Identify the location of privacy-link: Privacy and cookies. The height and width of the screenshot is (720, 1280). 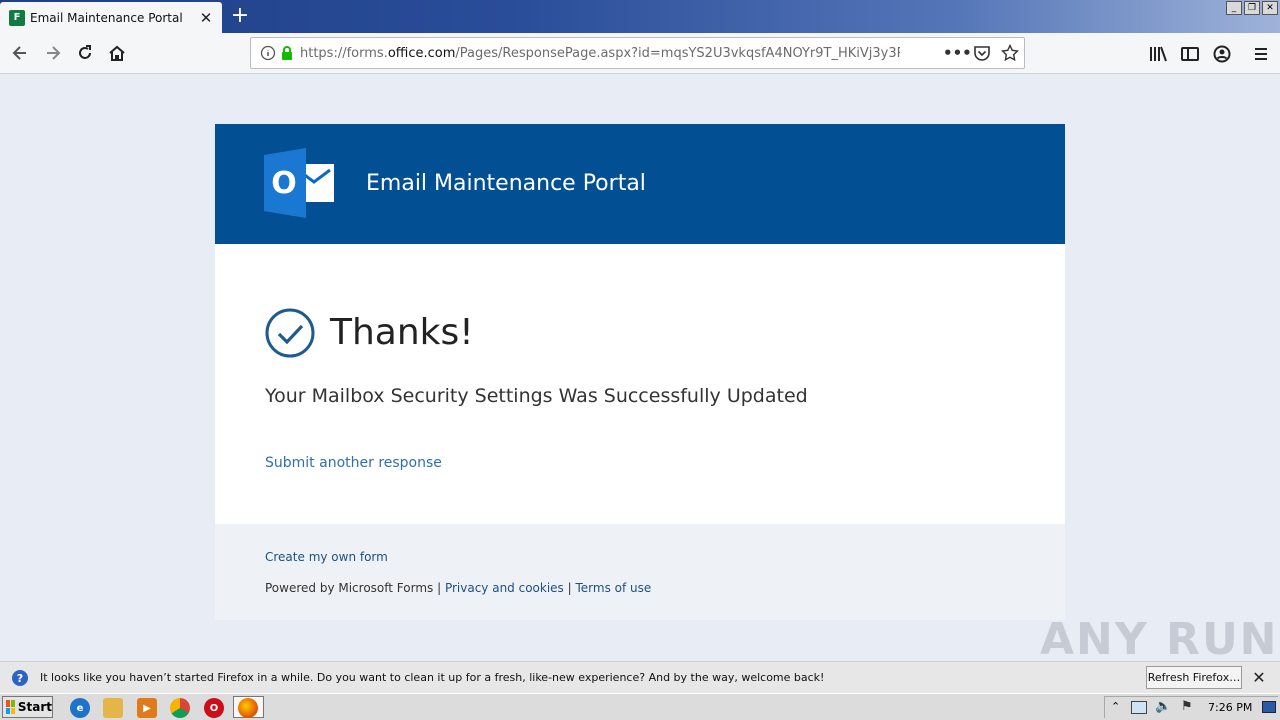
(504, 588).